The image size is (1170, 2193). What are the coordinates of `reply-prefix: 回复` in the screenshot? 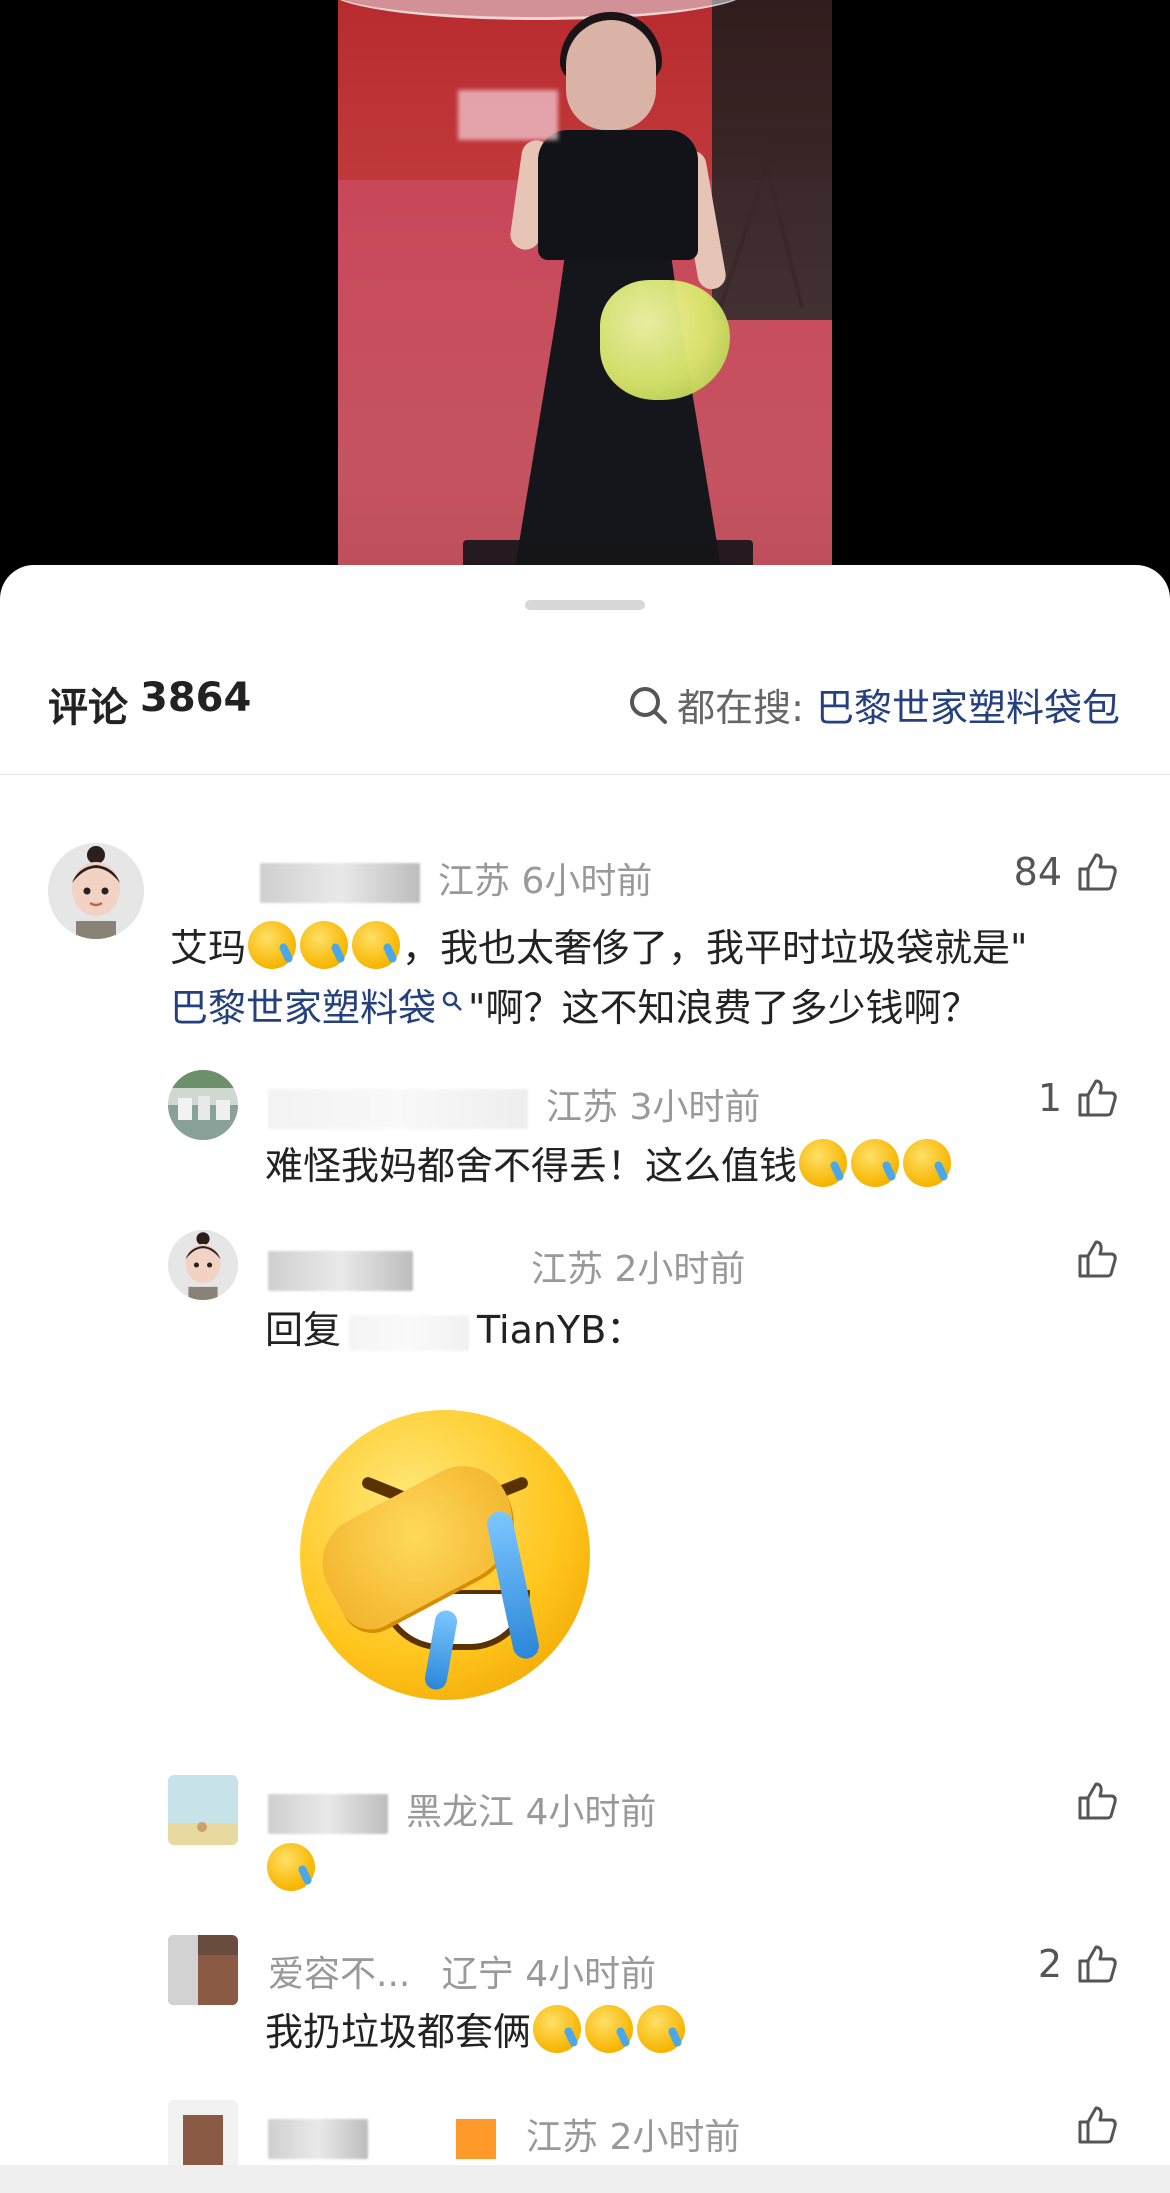 It's located at (303, 1330).